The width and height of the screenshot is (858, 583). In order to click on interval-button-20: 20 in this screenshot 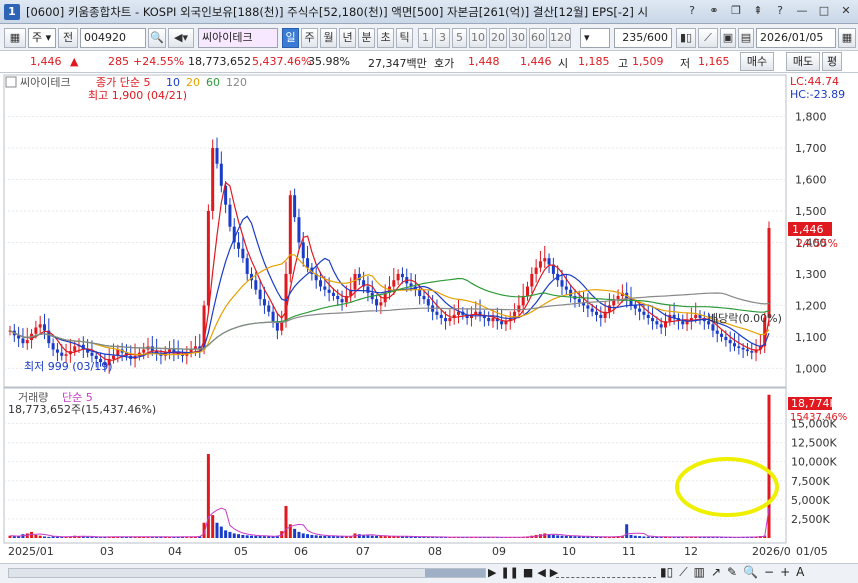, I will do `click(498, 38)`.